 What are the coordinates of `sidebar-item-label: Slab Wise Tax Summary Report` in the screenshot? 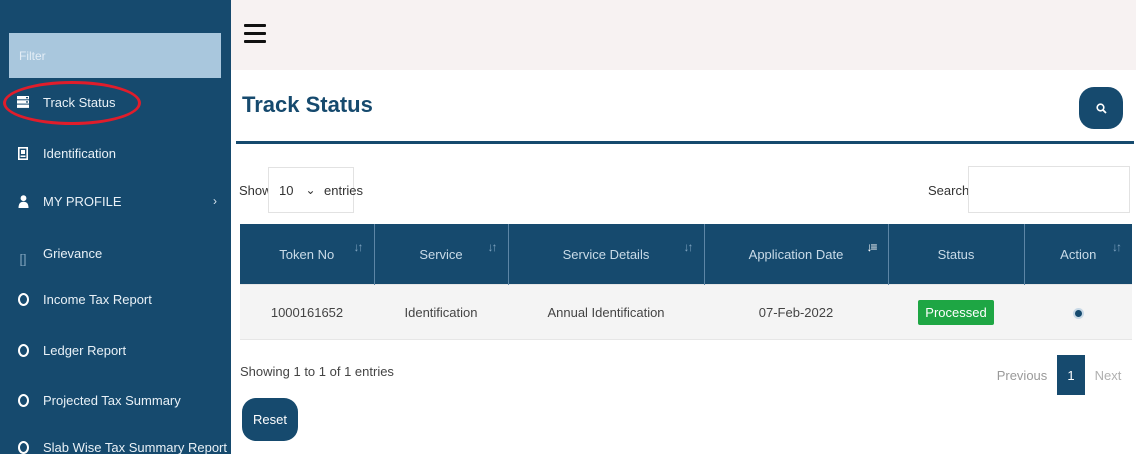 It's located at (135, 446).